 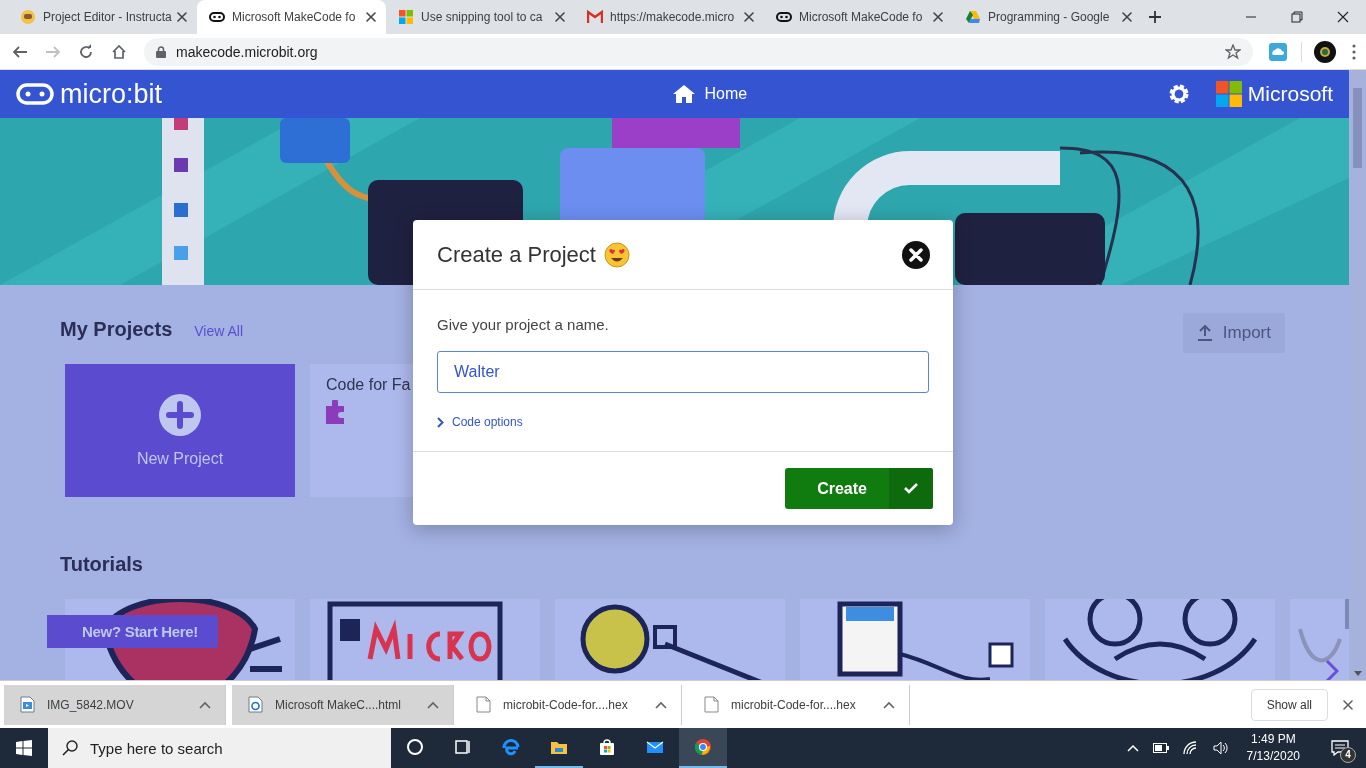 I want to click on tab-title: Programming - Google, so click(x=1049, y=17).